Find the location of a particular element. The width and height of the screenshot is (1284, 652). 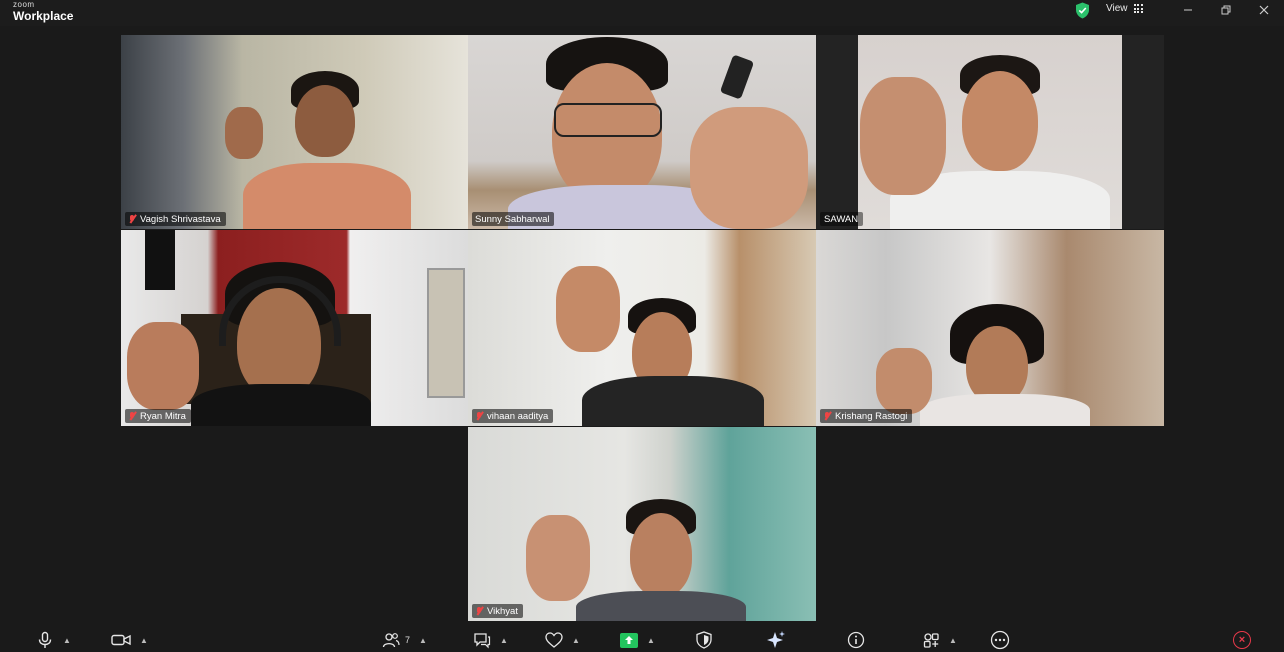

chat-icon is located at coordinates (482, 641).